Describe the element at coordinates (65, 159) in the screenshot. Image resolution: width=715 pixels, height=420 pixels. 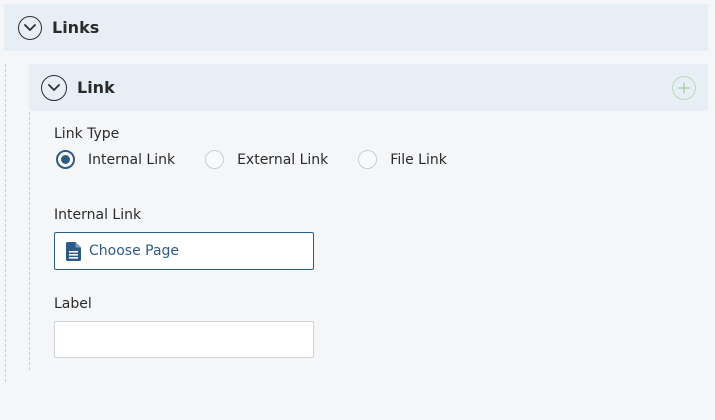
I see `radio-button-checked` at that location.